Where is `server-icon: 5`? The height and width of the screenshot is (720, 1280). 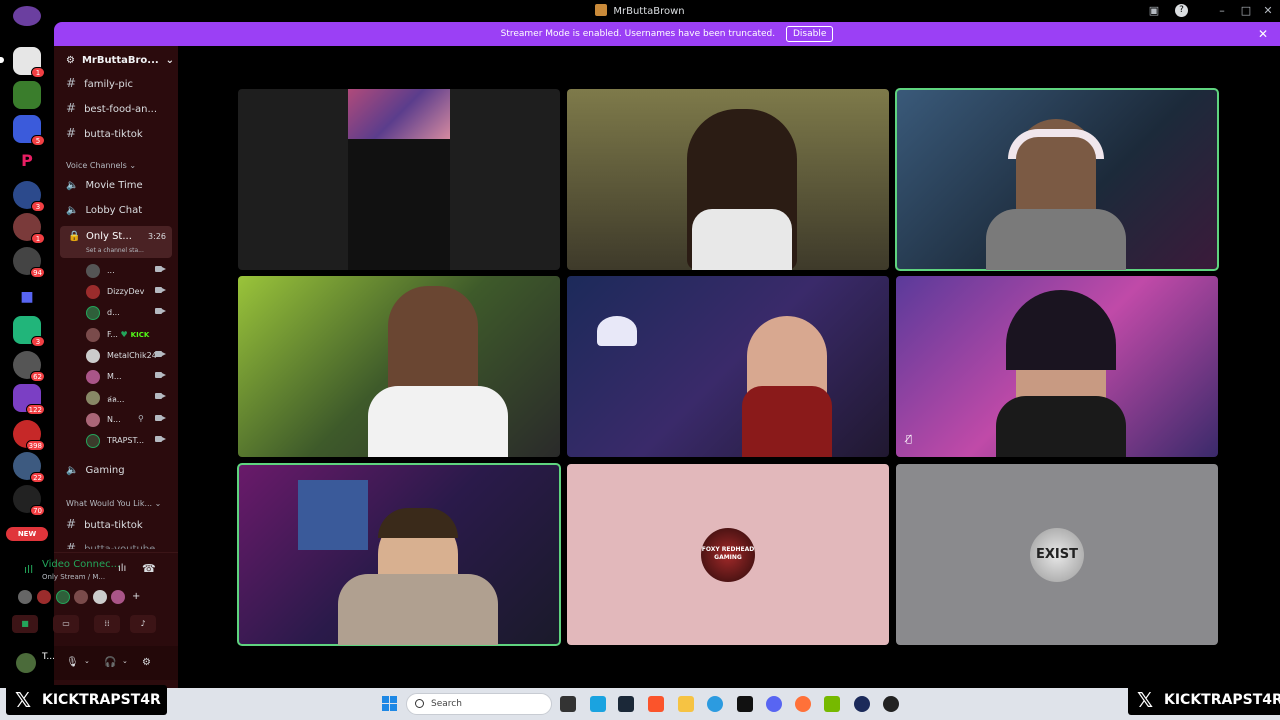 server-icon: 5 is located at coordinates (29, 130).